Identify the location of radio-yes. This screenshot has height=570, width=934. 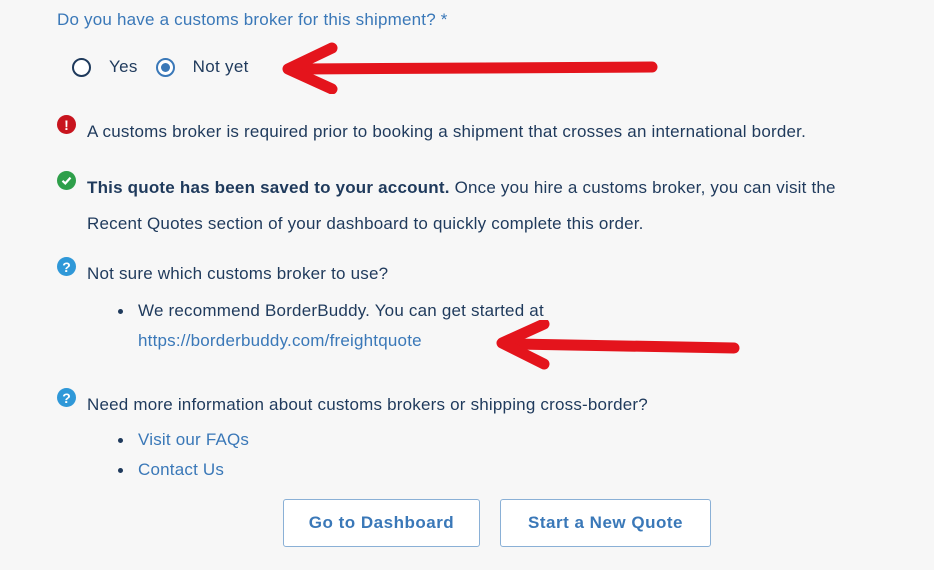
(81, 67).